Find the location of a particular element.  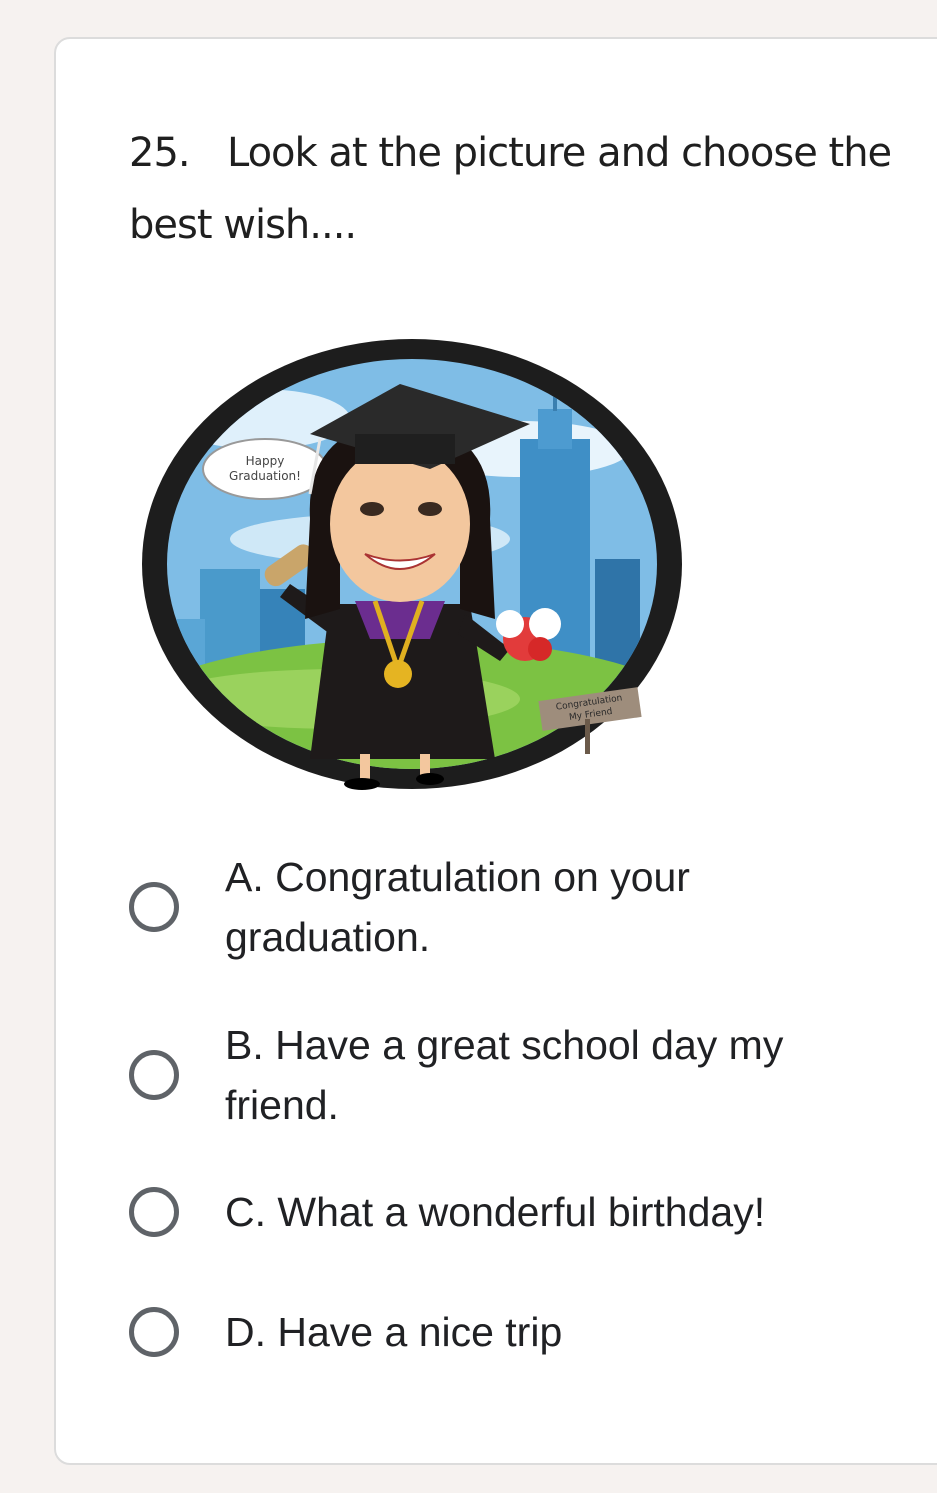

option-b-label: B. Have a great school day my friend. is located at coordinates (504, 1075).